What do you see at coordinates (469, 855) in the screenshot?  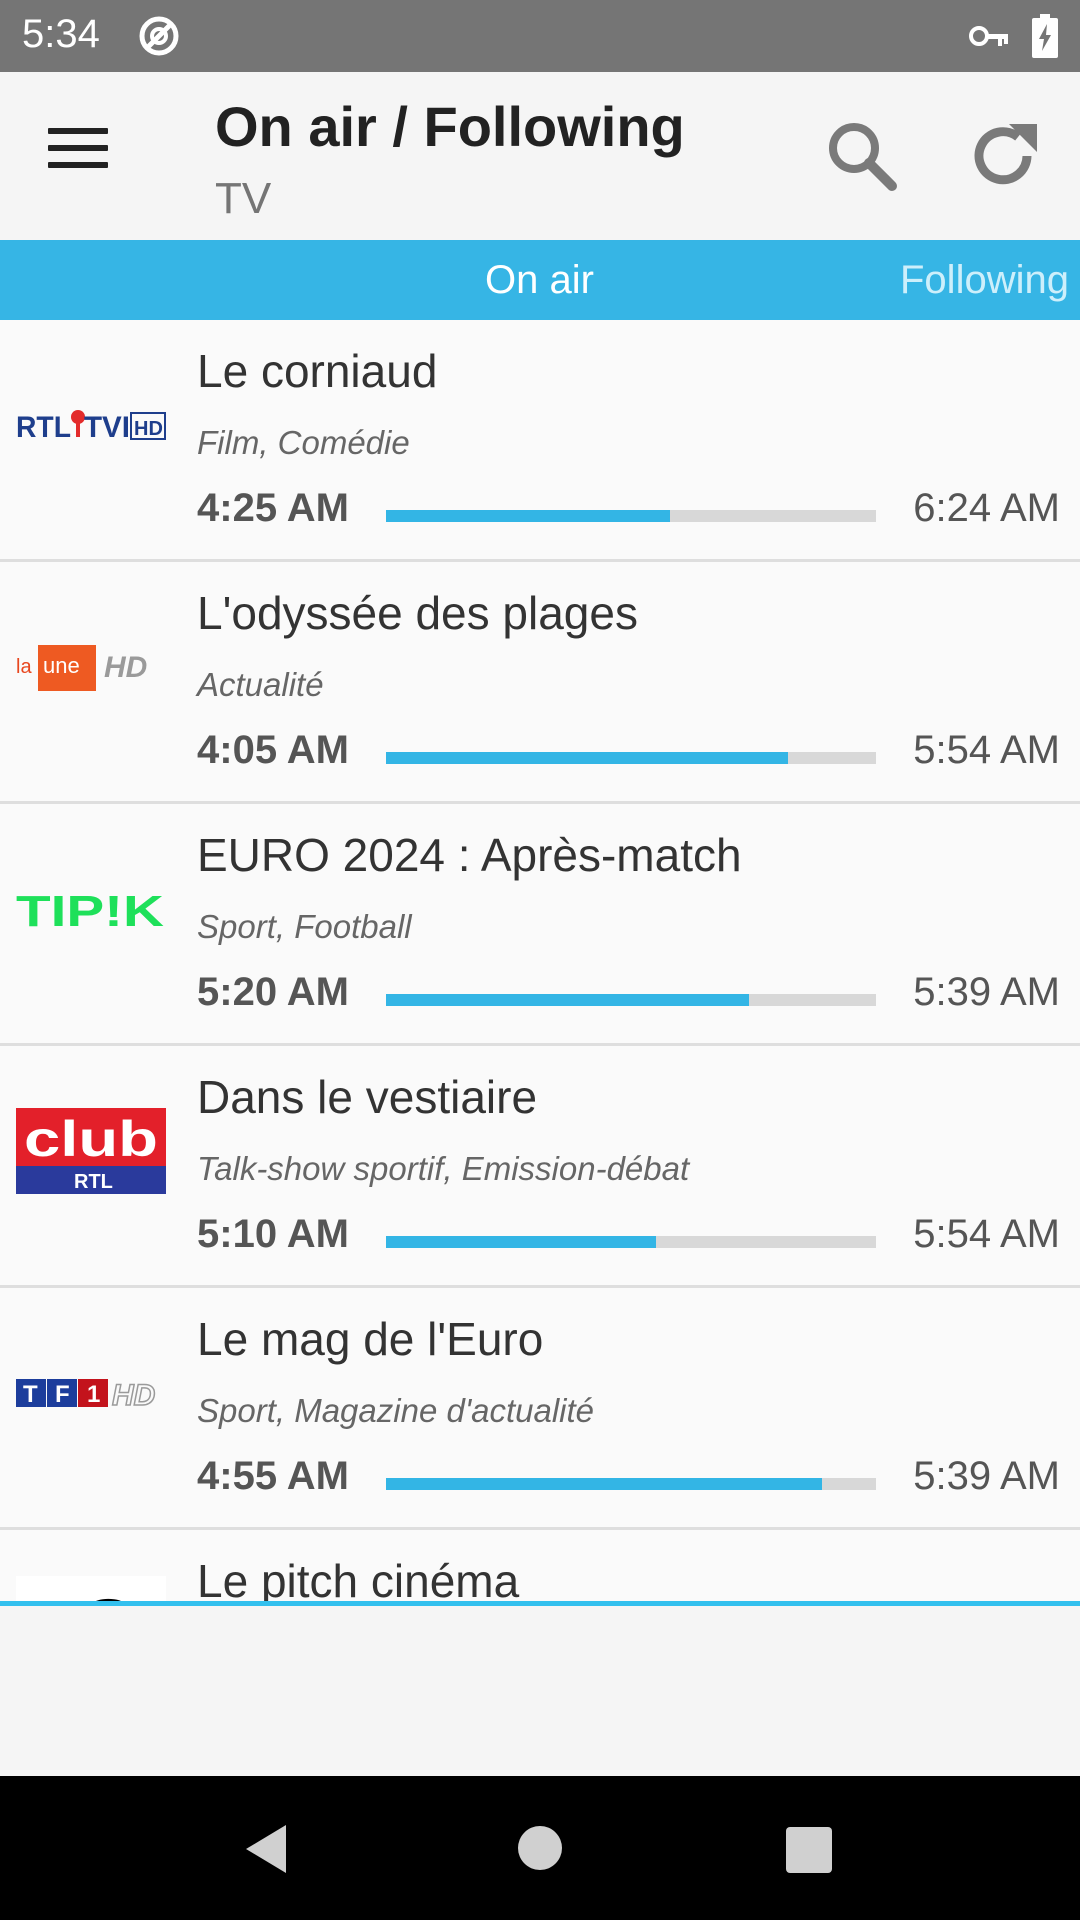 I see `program-title: EURO 2024 : Après-match` at bounding box center [469, 855].